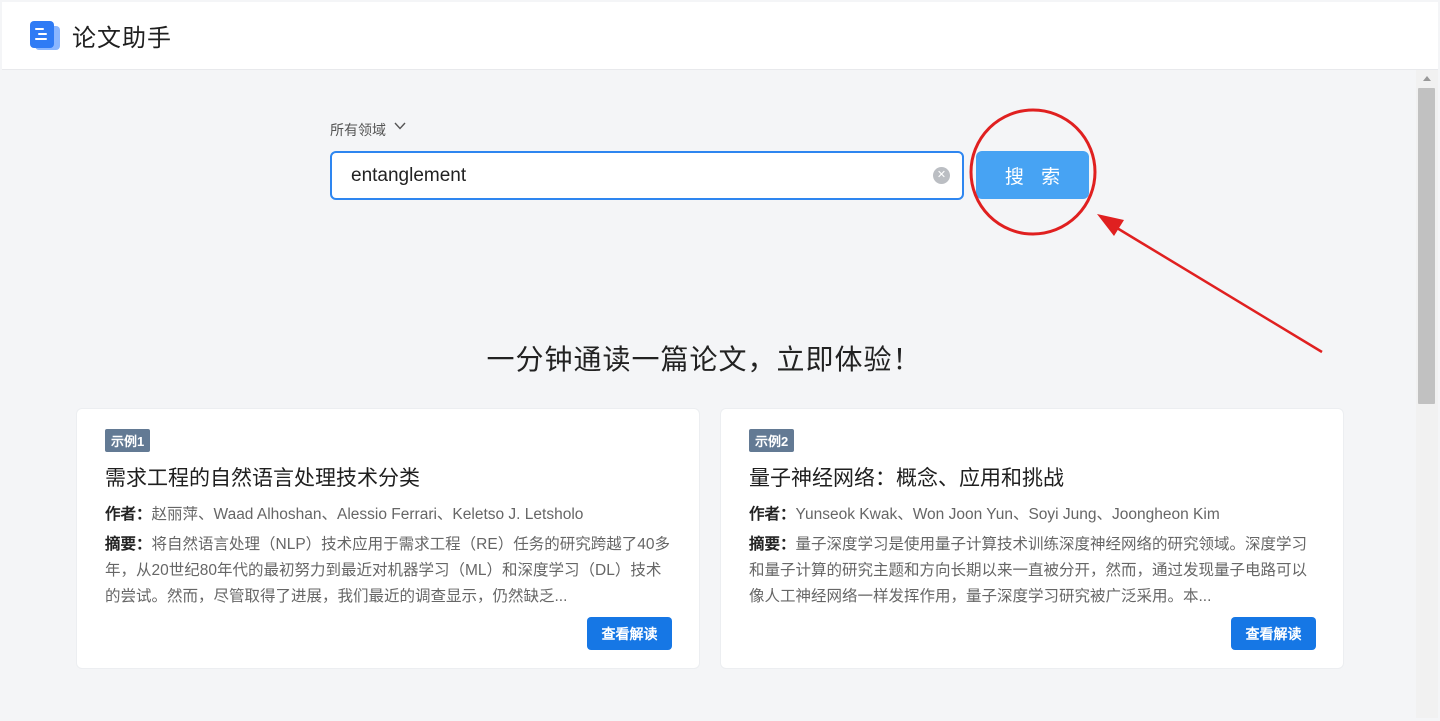 The image size is (1440, 721). Describe the element at coordinates (1426, 246) in the screenshot. I see `scroll-thumb` at that location.